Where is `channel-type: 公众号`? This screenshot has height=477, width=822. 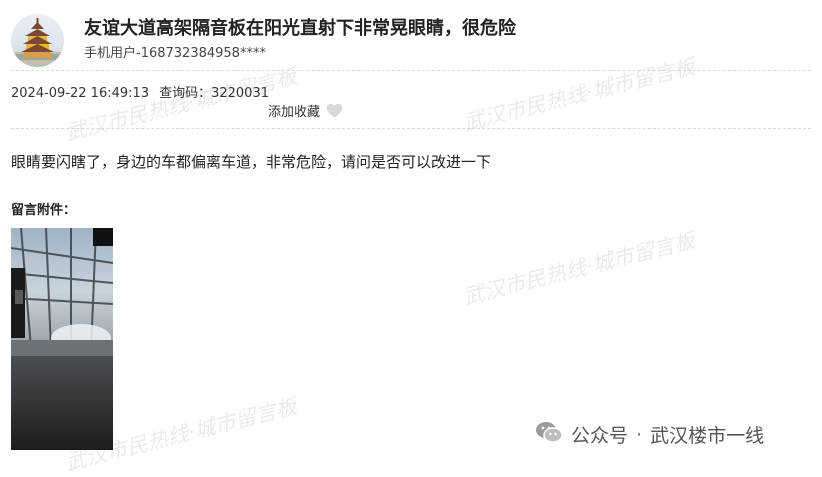
channel-type: 公众号 is located at coordinates (600, 436).